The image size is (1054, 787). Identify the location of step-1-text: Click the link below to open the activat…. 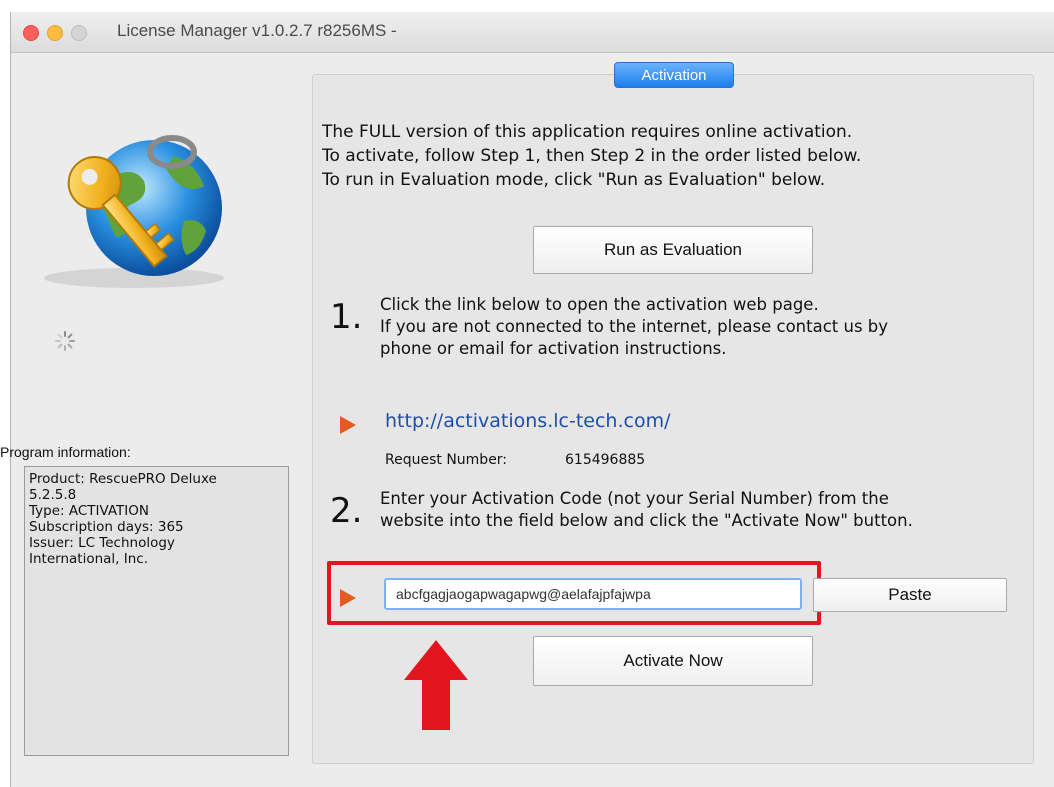
(634, 327).